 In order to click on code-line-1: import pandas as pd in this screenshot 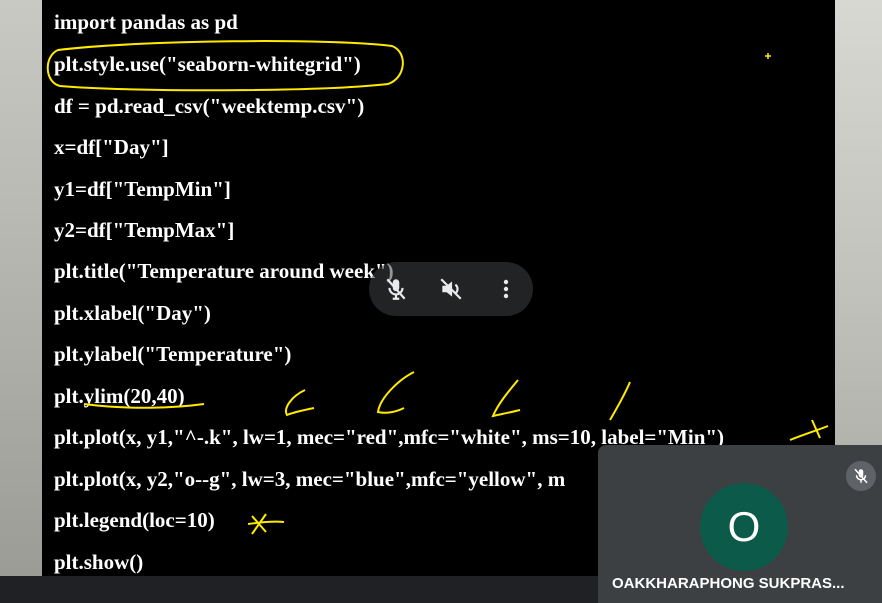, I will do `click(146, 22)`.